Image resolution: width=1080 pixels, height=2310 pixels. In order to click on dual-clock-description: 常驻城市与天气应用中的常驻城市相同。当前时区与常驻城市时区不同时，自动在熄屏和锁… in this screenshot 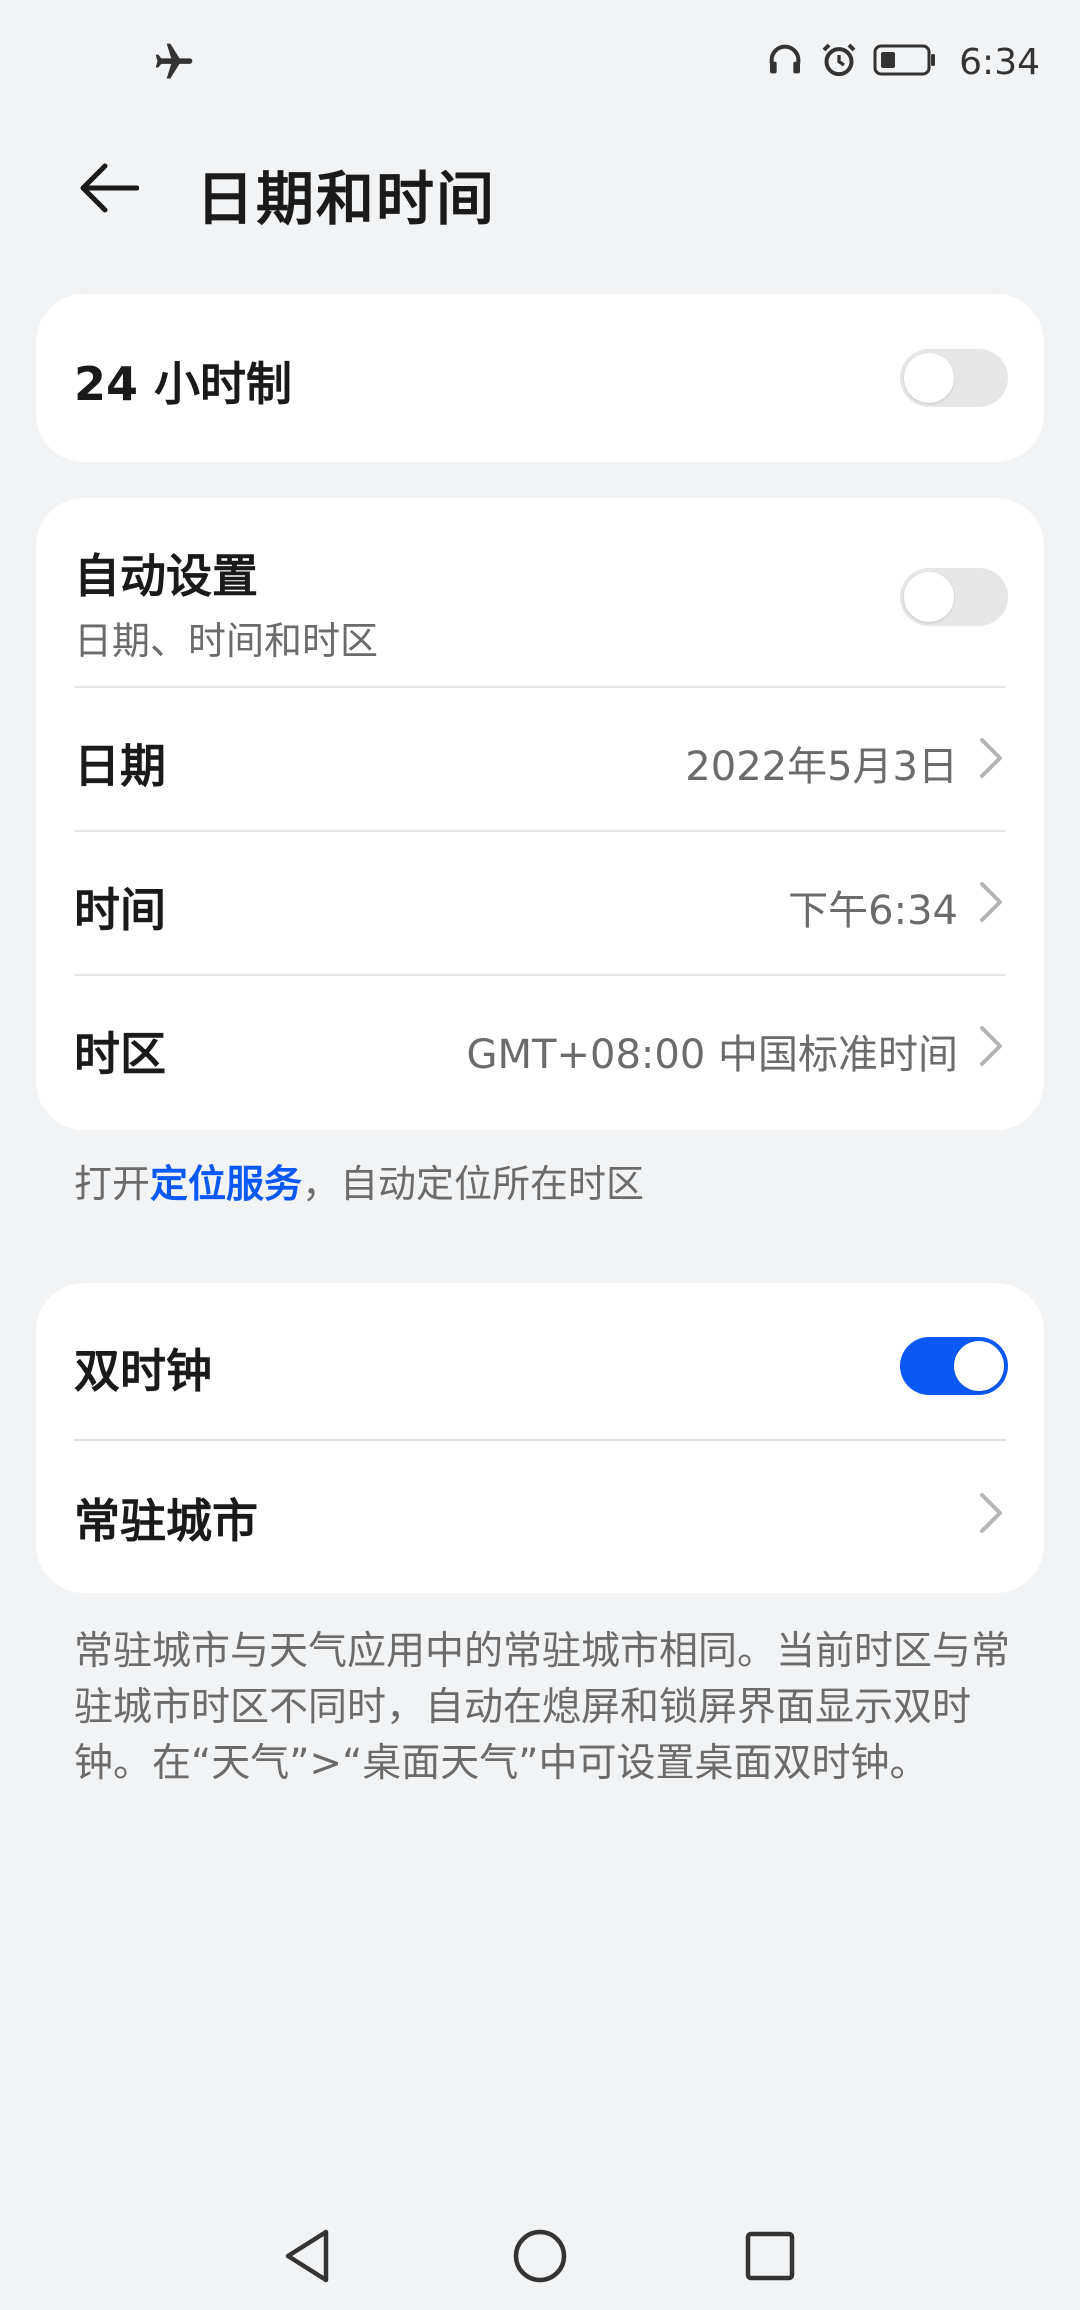, I will do `click(542, 1707)`.